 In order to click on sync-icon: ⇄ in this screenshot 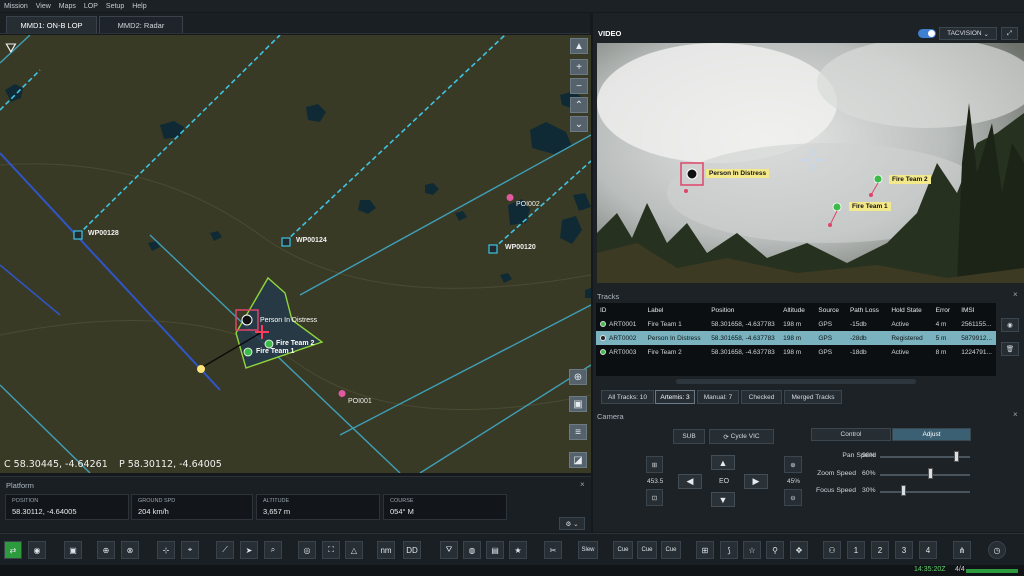, I will do `click(13, 550)`.